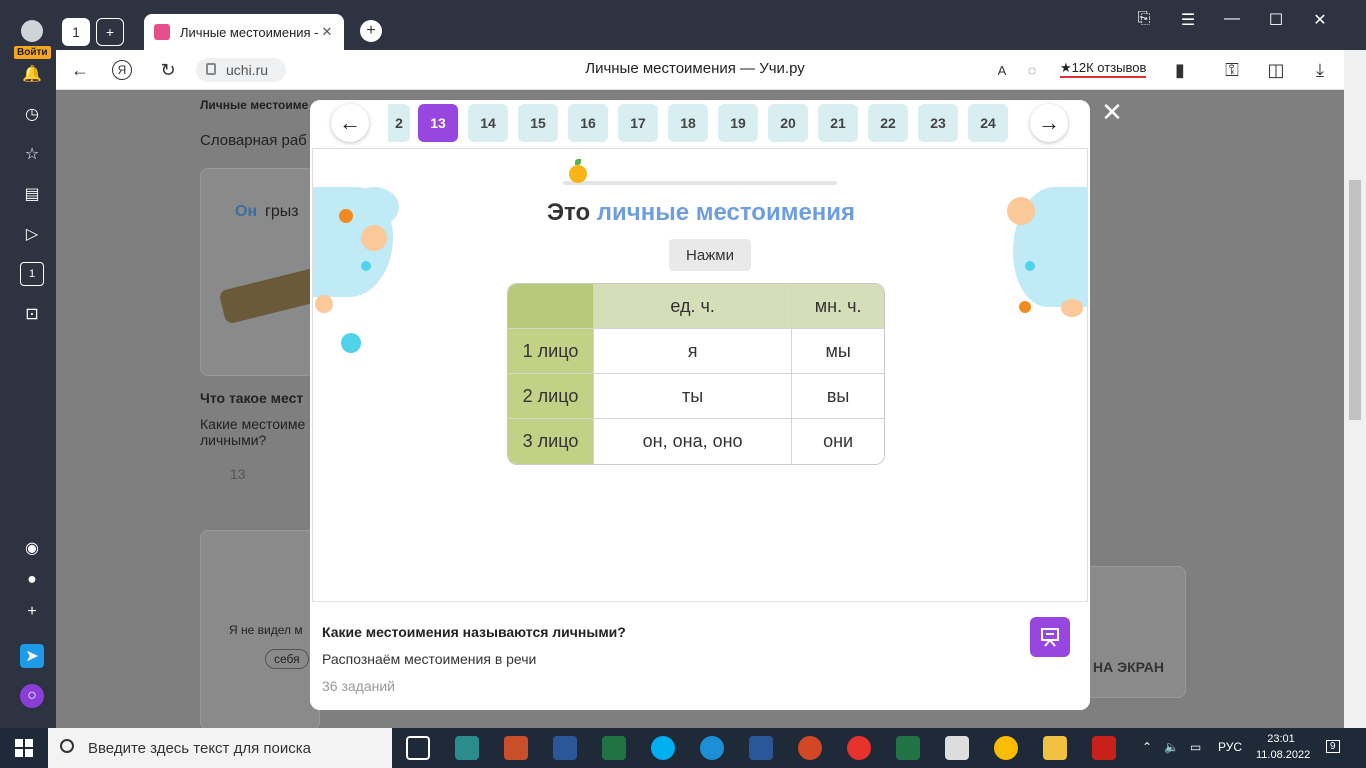 The width and height of the screenshot is (1366, 768). Describe the element at coordinates (488, 123) in the screenshot. I see `task-number: 14` at that location.